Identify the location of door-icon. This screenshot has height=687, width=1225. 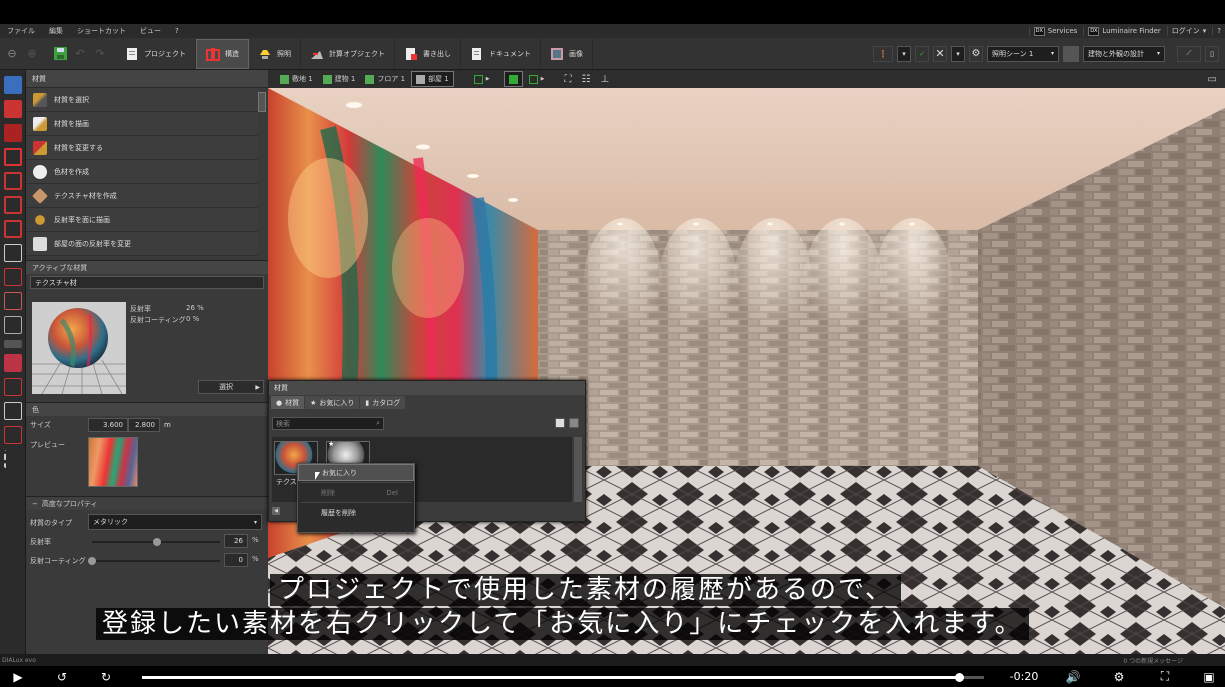
(13, 205).